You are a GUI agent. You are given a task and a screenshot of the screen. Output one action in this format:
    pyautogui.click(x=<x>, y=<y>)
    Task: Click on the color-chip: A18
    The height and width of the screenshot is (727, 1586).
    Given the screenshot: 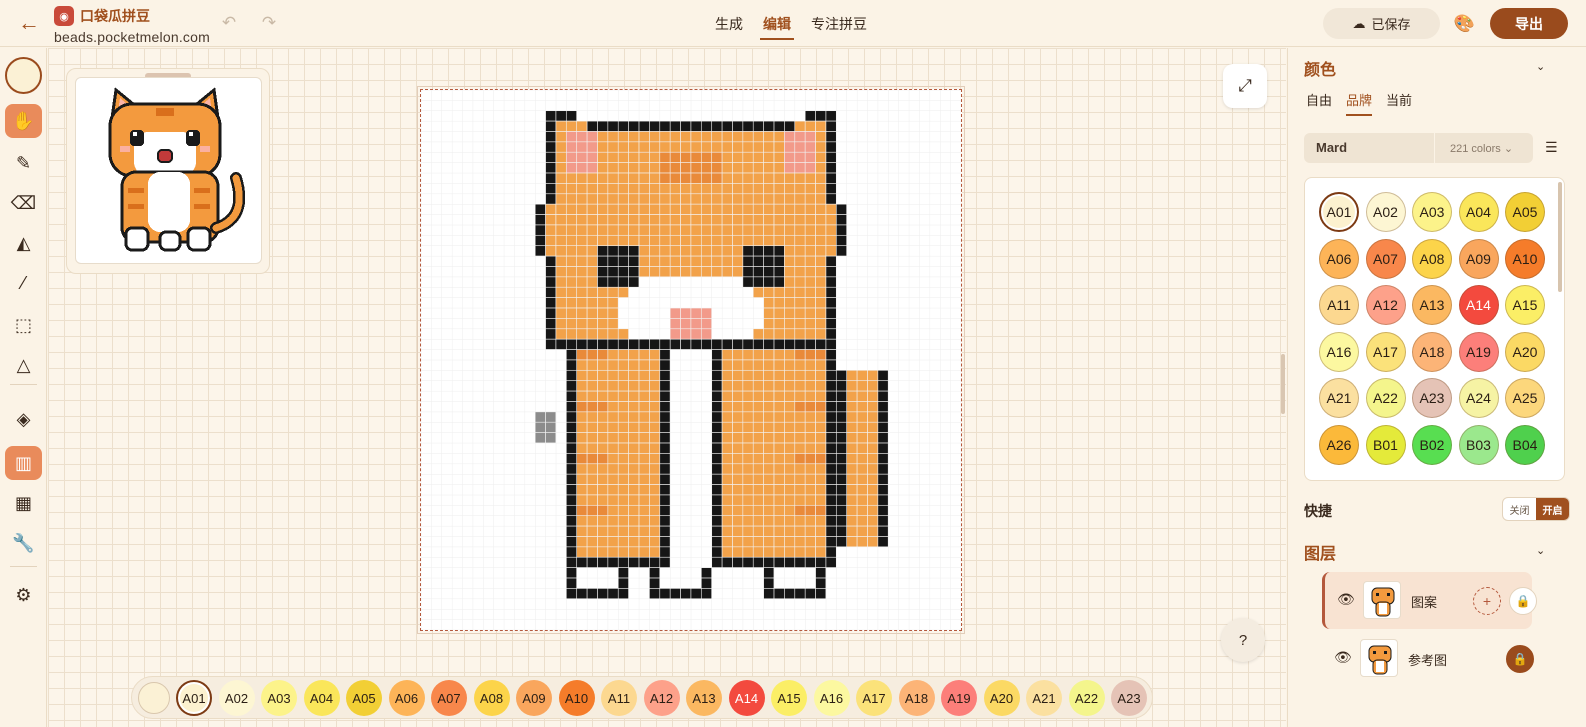 What is the action you would take?
    pyautogui.click(x=1432, y=351)
    